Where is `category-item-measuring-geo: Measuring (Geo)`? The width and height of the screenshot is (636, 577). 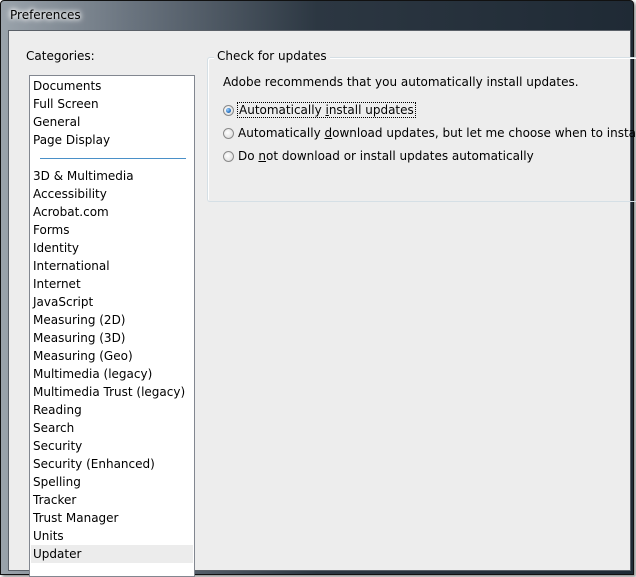 category-item-measuring-geo: Measuring (Geo) is located at coordinates (112, 356).